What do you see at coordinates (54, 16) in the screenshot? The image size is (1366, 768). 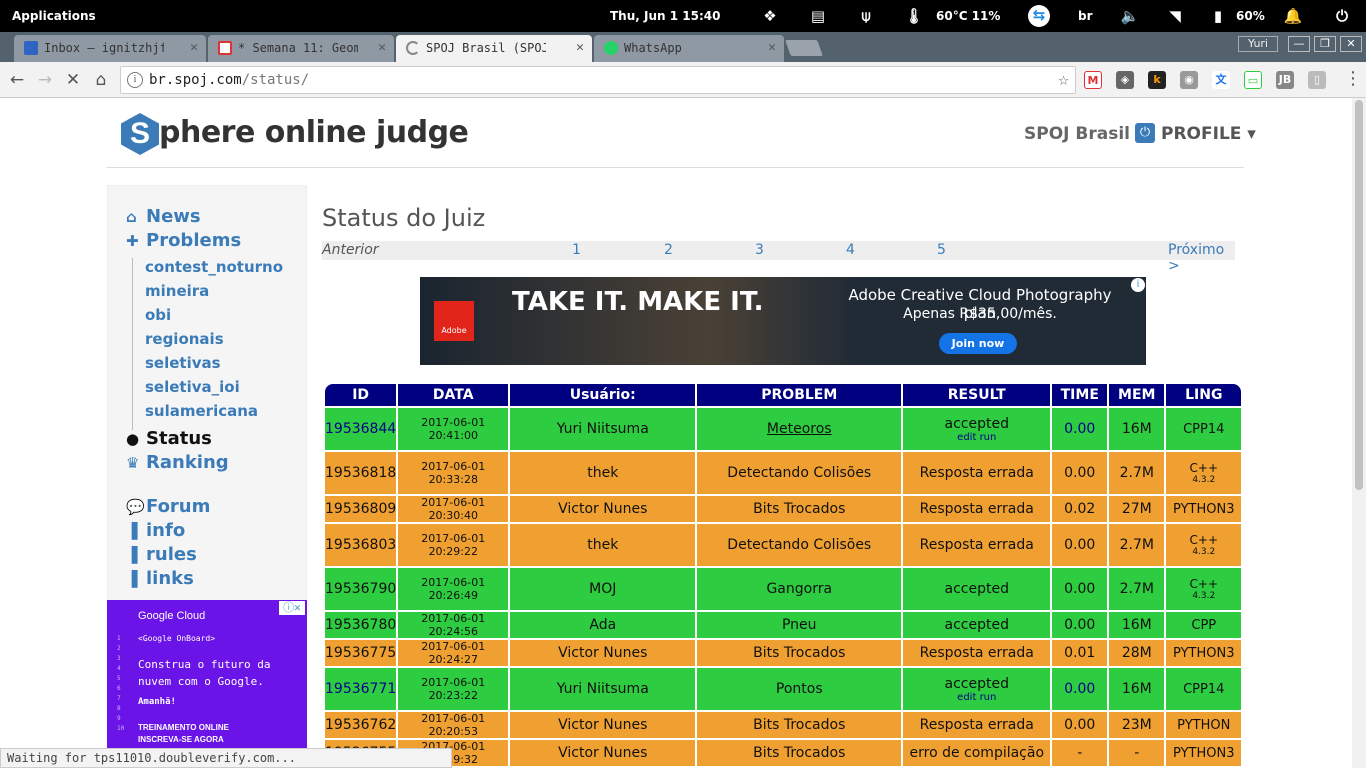 I see `applications-menu: Applications` at bounding box center [54, 16].